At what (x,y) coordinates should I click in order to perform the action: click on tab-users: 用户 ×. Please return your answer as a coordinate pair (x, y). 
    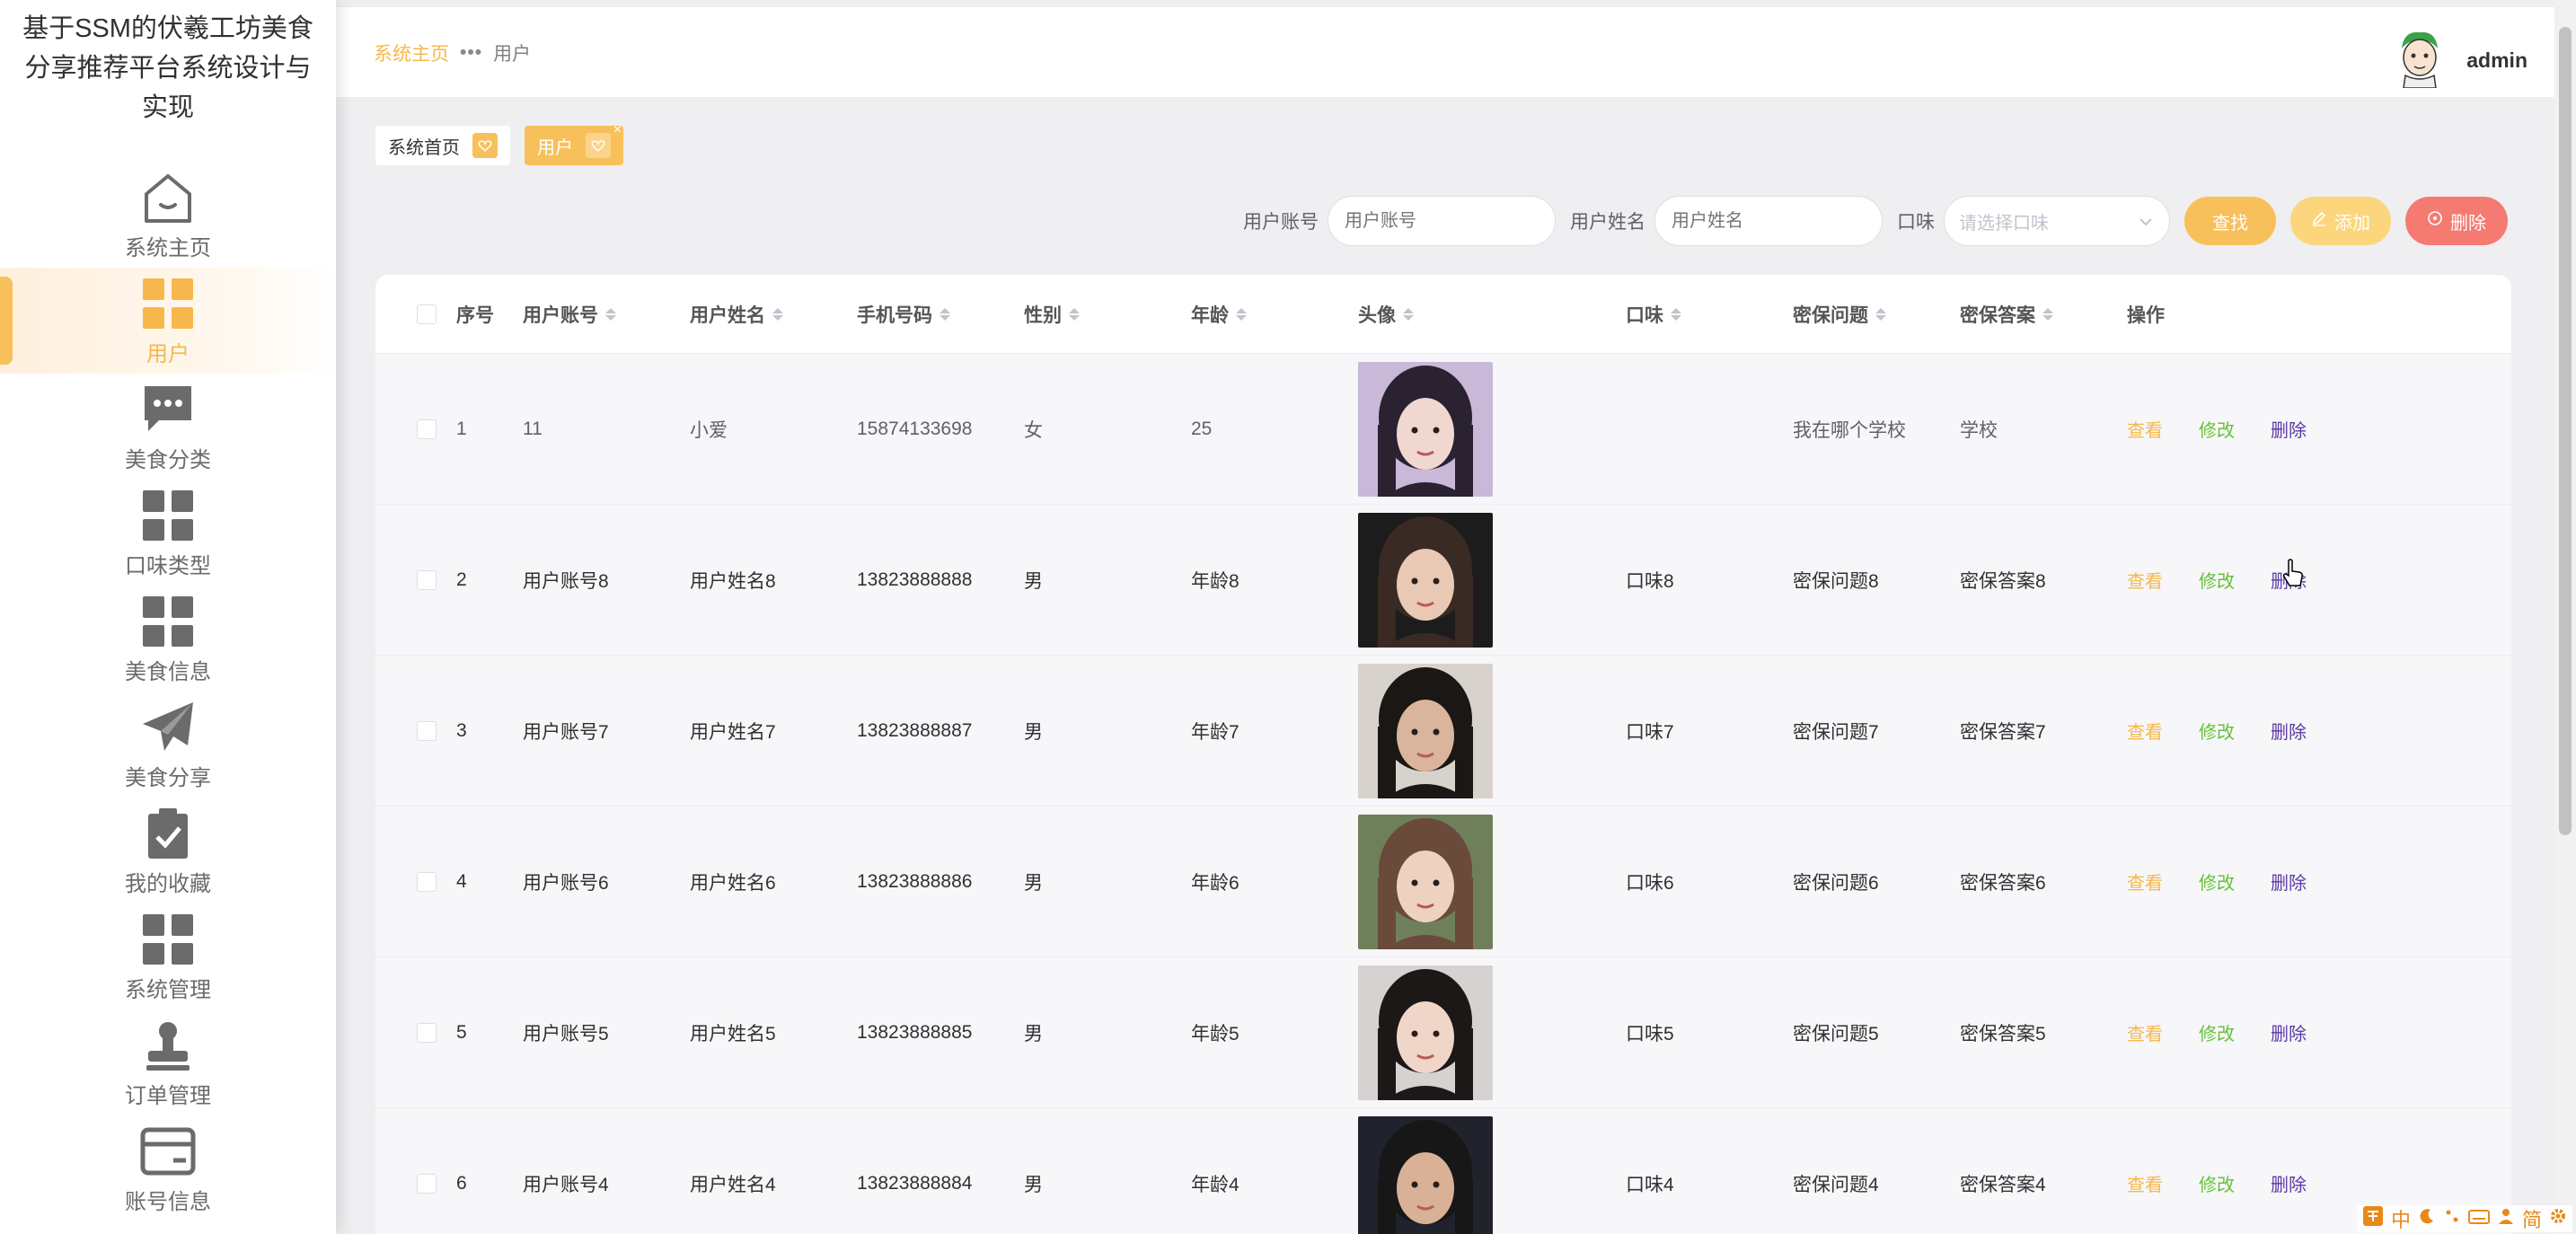
    Looking at the image, I should click on (574, 143).